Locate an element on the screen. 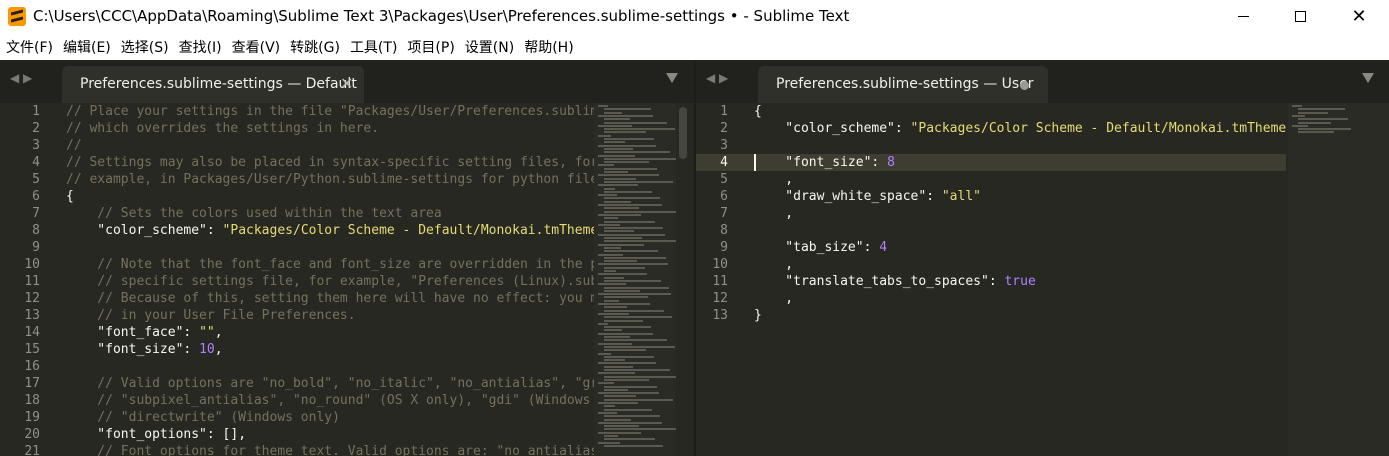 The image size is (1389, 456). menu-item: 帮助(H) is located at coordinates (548, 47).